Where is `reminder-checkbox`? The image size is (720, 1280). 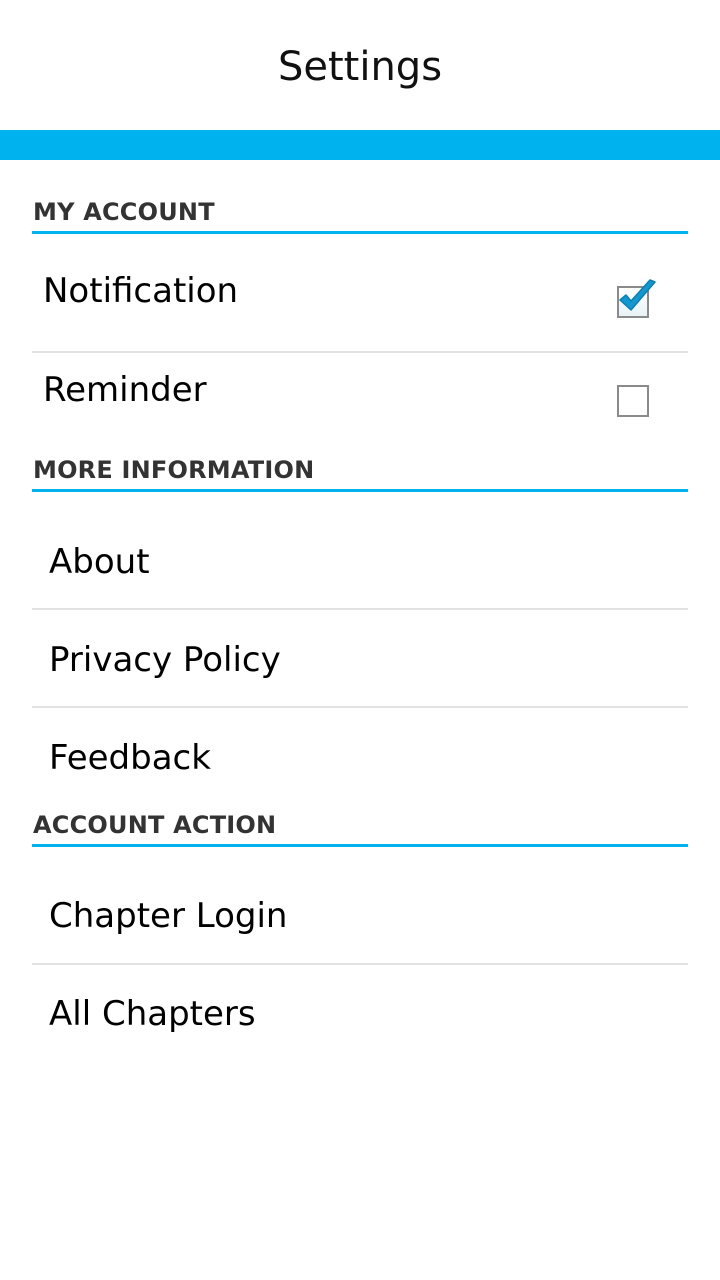
reminder-checkbox is located at coordinates (633, 401).